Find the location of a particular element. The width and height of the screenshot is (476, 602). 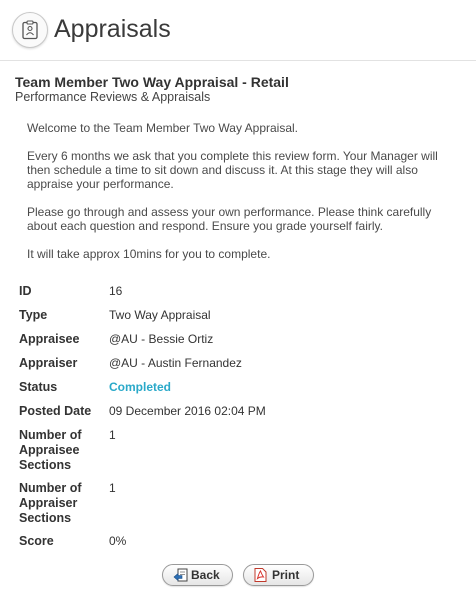

detail-label: Score is located at coordinates (36, 541).